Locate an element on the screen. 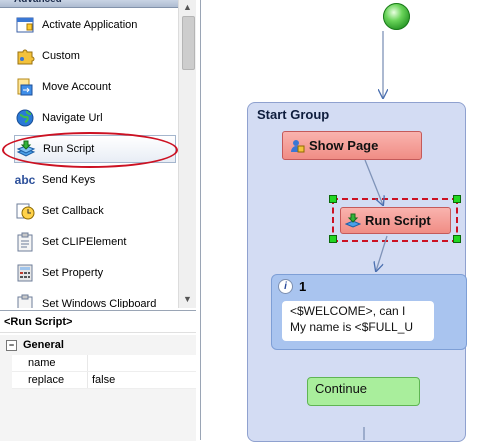 The image size is (492, 442). property-category-general: − General is located at coordinates (98, 345).